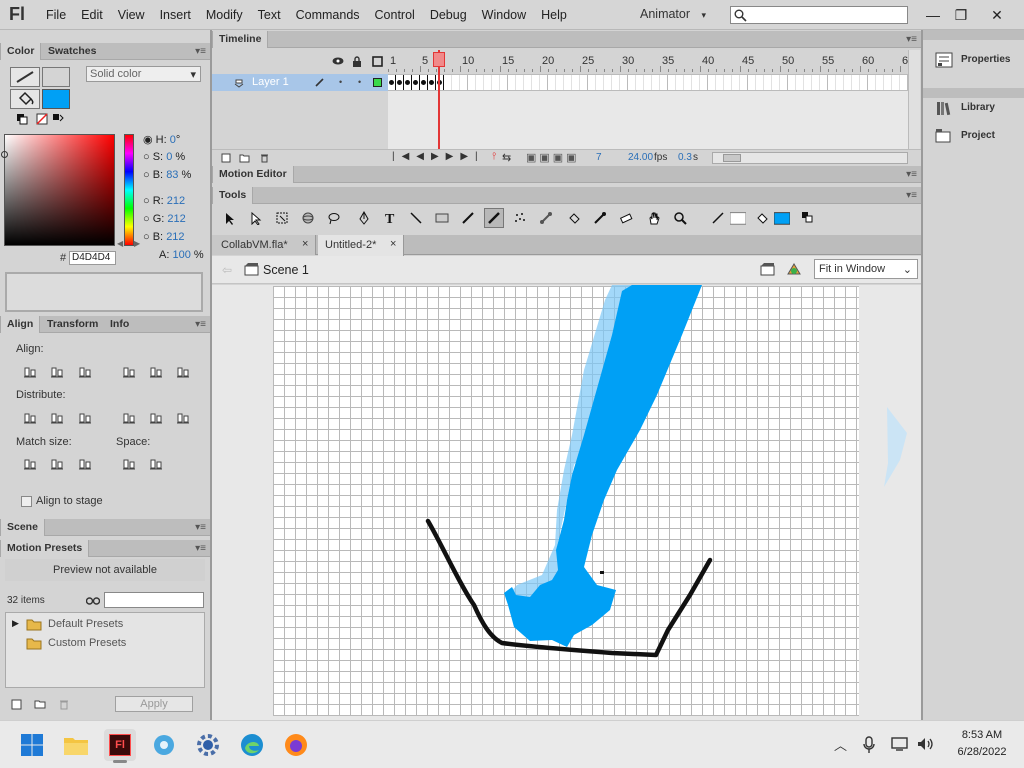 This screenshot has height=768, width=1024. Describe the element at coordinates (154, 704) in the screenshot. I see `apply-button: Apply` at that location.